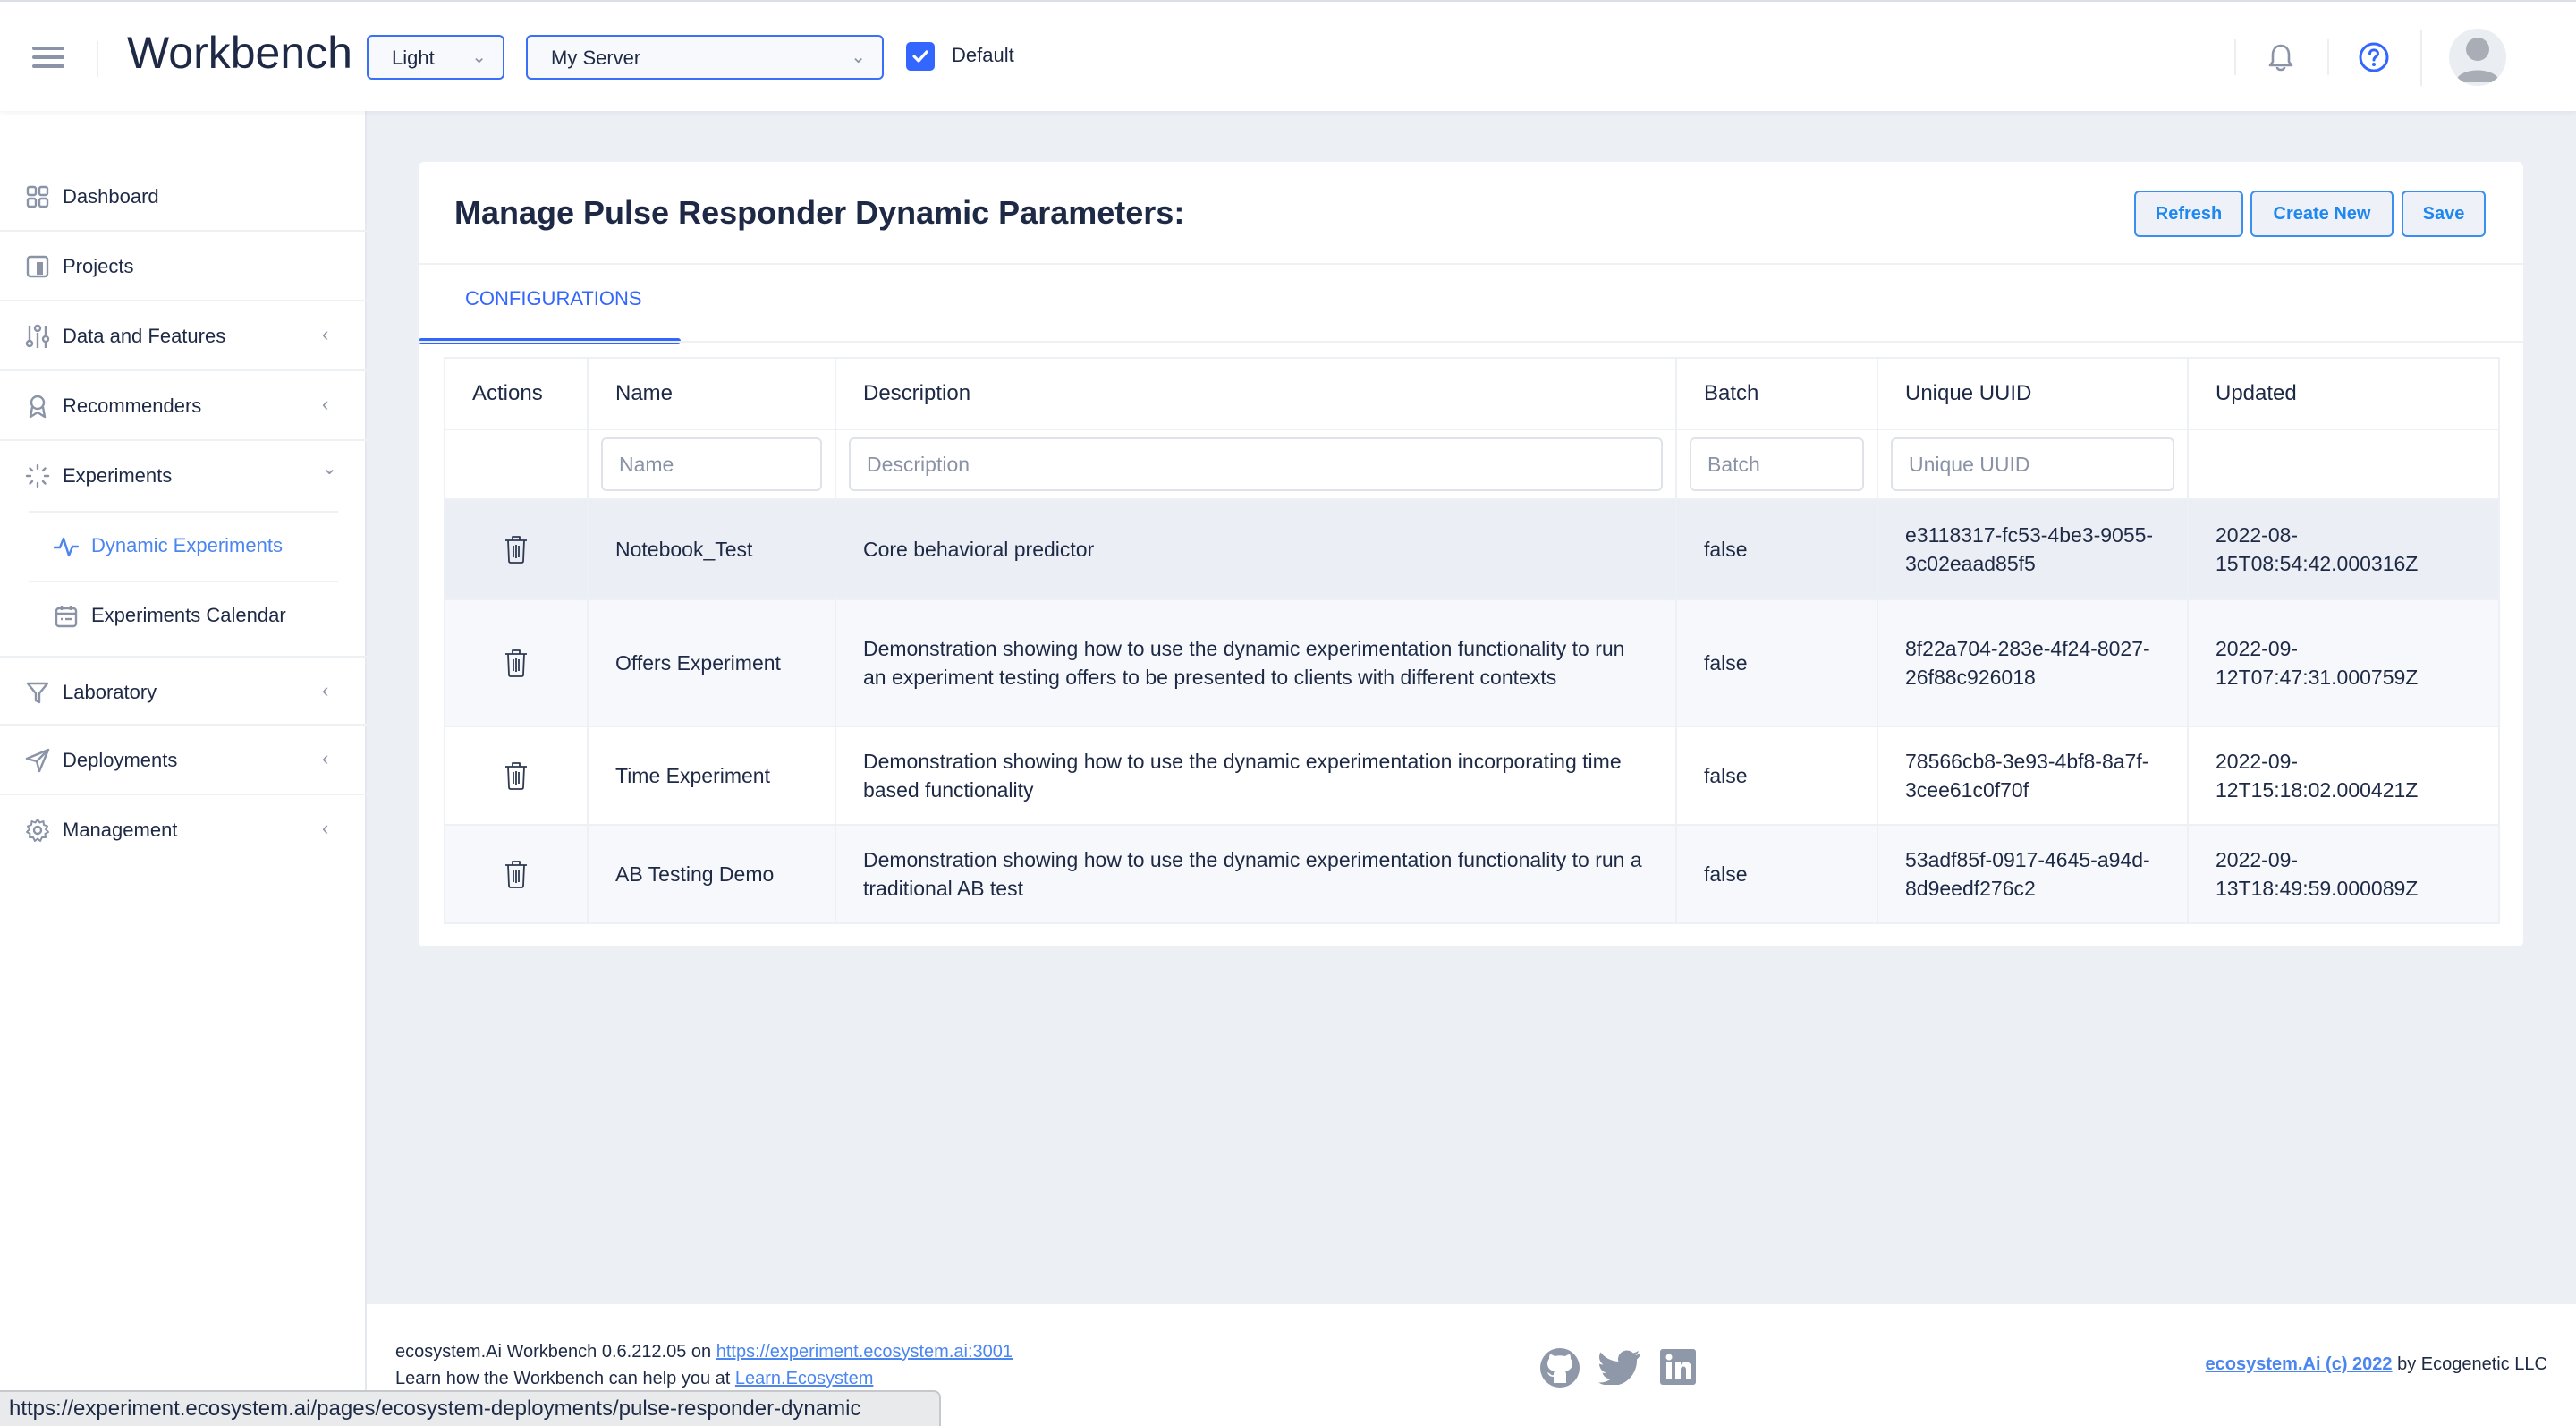  I want to click on award-icon, so click(38, 407).